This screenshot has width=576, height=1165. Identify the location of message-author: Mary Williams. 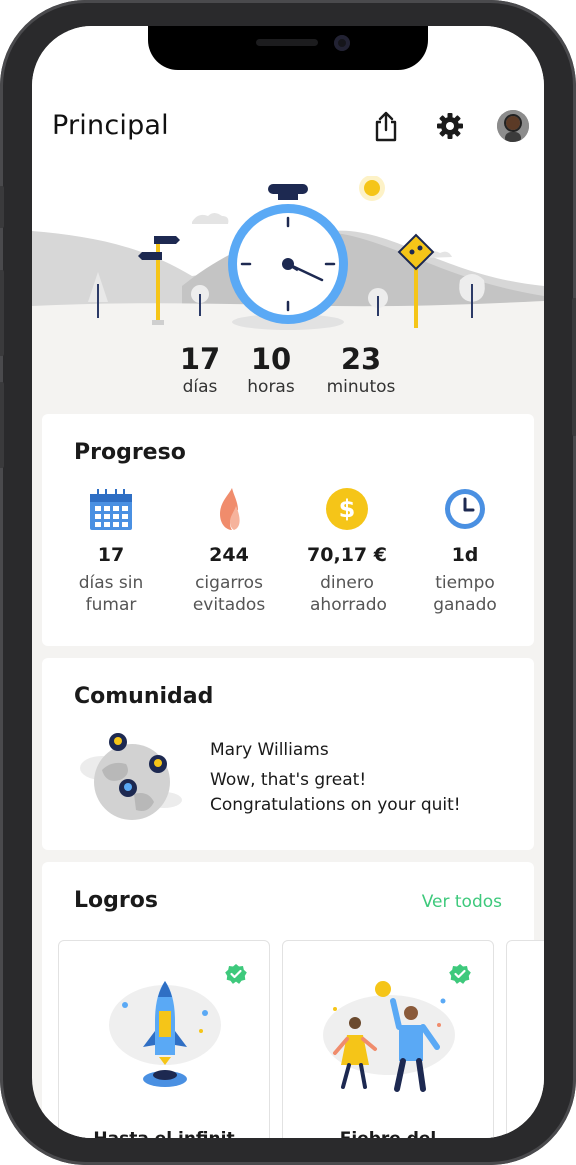
(269, 750).